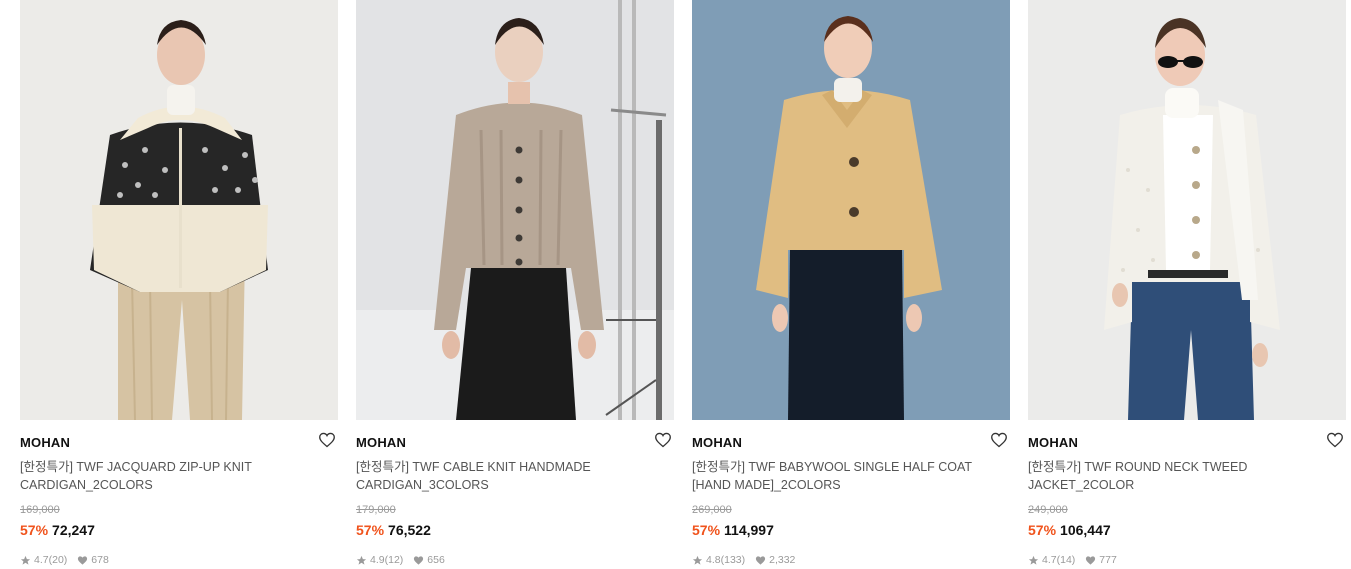  What do you see at coordinates (1081, 485) in the screenshot?
I see `product-title-line: JACKET_2COLOR` at bounding box center [1081, 485].